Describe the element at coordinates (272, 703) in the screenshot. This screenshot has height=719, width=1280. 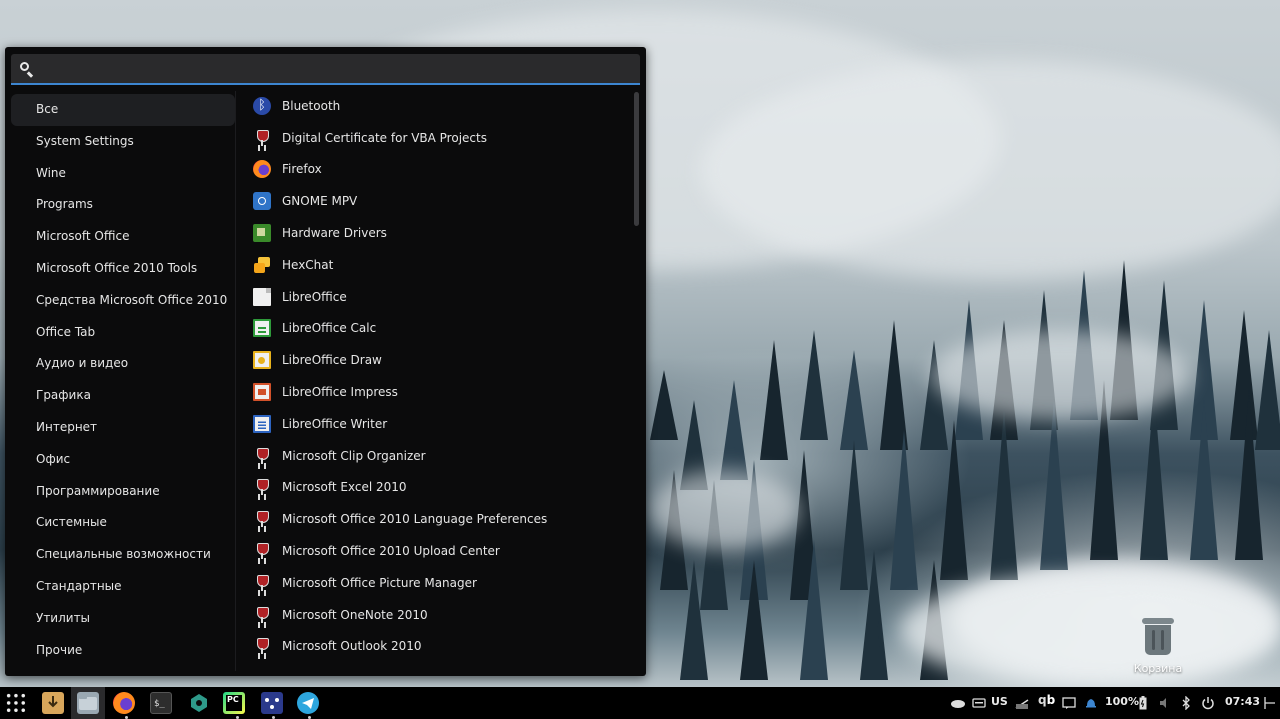
I see `meld-icon` at that location.